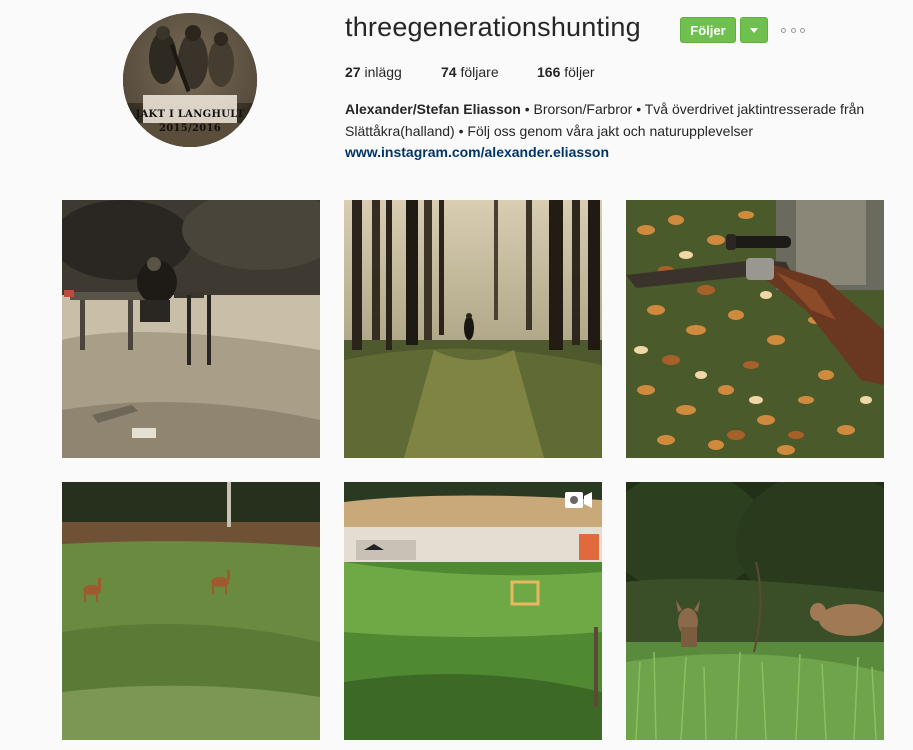 The height and width of the screenshot is (750, 913). I want to click on post-target-range, so click(473, 611).